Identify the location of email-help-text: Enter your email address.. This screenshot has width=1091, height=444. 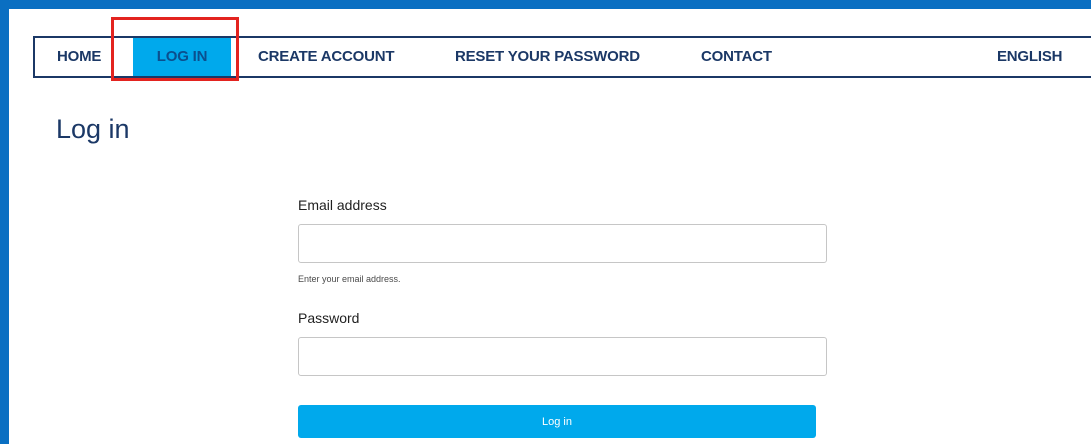
(349, 279).